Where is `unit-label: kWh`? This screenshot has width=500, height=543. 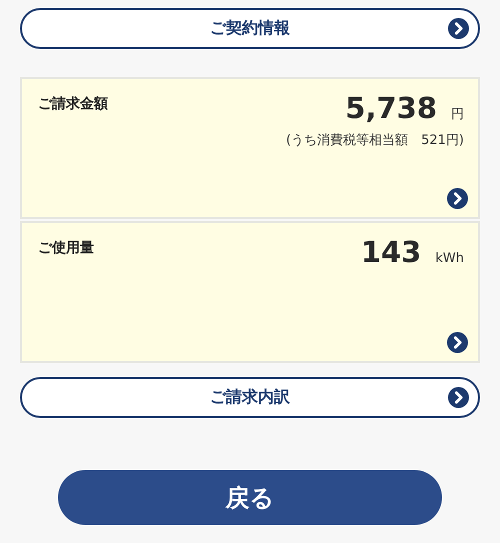
unit-label: kWh is located at coordinates (449, 258).